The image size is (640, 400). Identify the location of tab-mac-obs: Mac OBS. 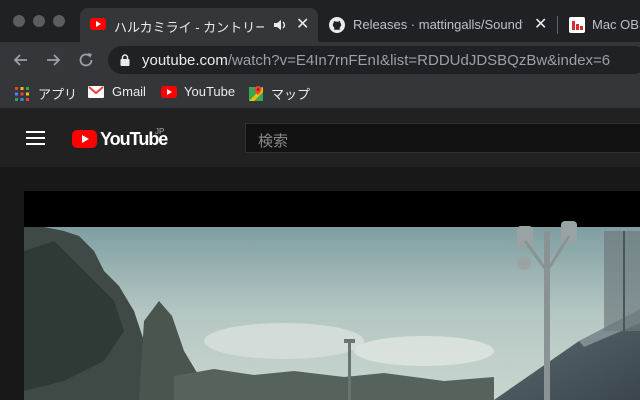
(600, 25).